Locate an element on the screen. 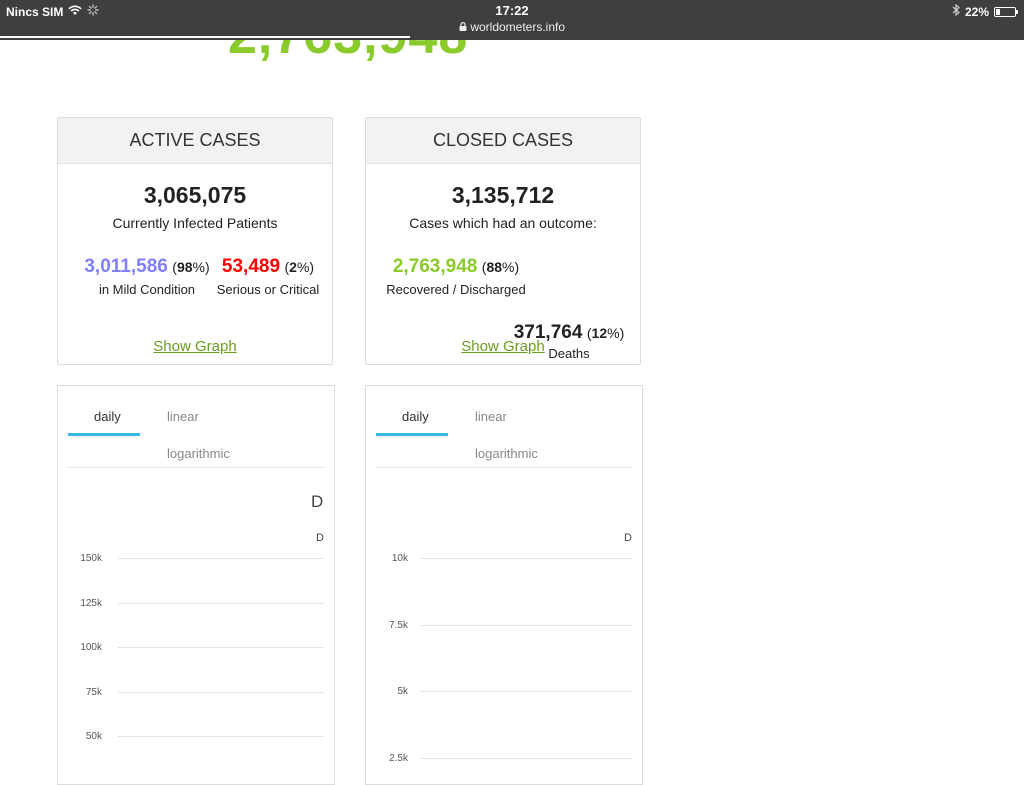 This screenshot has height=785, width=1024. status-right: 22% is located at coordinates (985, 11).